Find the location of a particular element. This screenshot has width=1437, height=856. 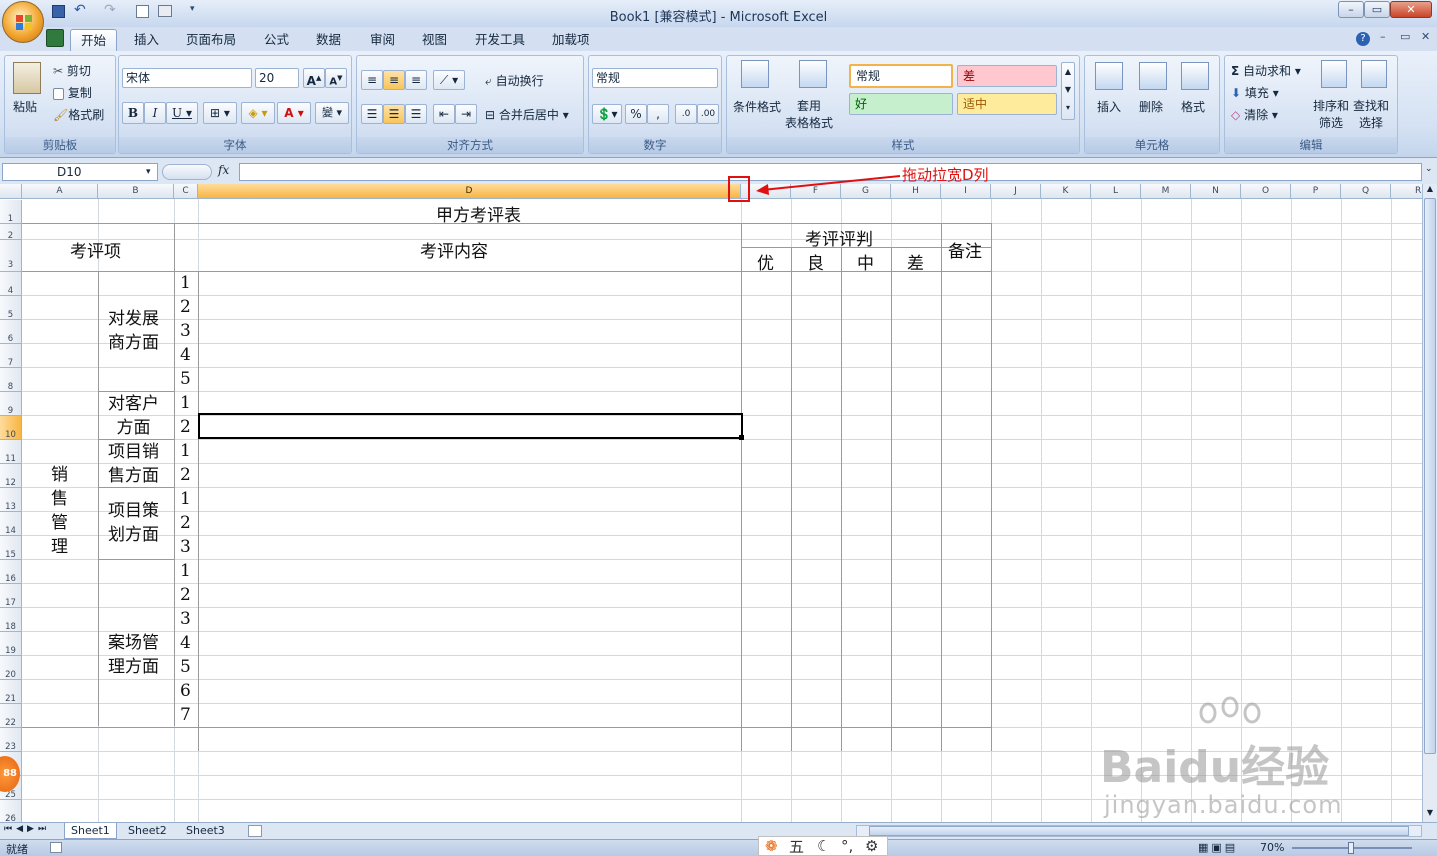

row-header-3: 3 is located at coordinates (11, 256).